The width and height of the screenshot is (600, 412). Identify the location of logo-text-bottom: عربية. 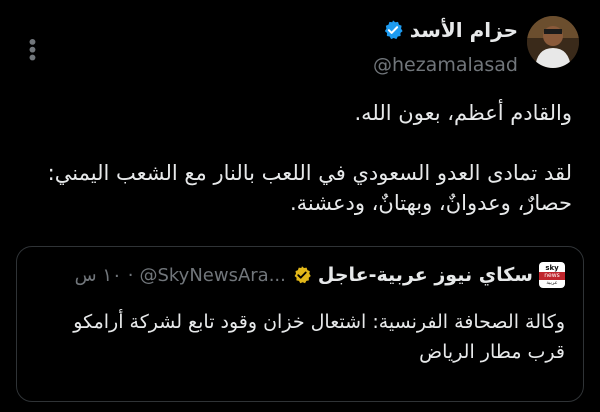
(552, 282).